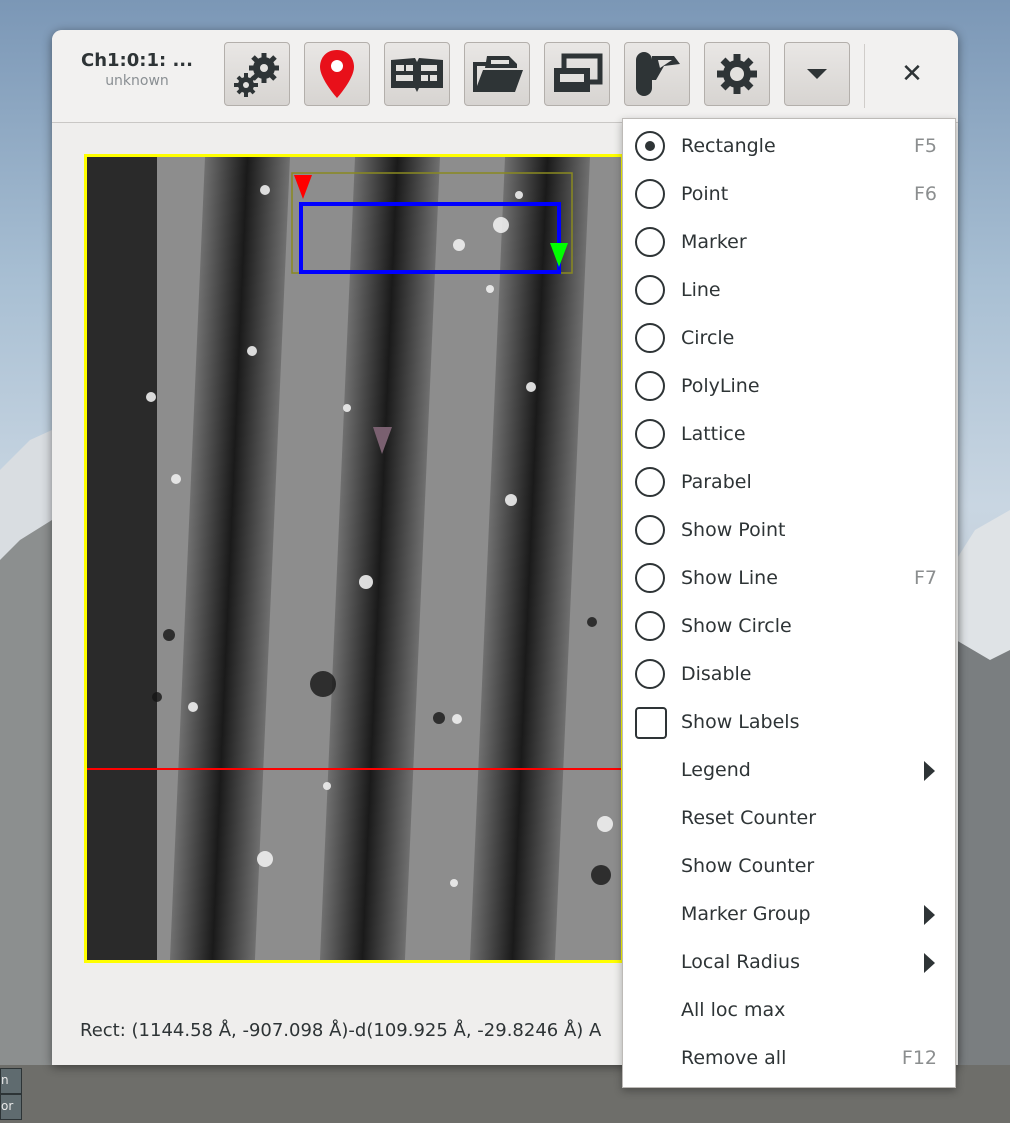 This screenshot has width=1010, height=1123. I want to click on menu-item-show-circle: Show Circle, so click(789, 627).